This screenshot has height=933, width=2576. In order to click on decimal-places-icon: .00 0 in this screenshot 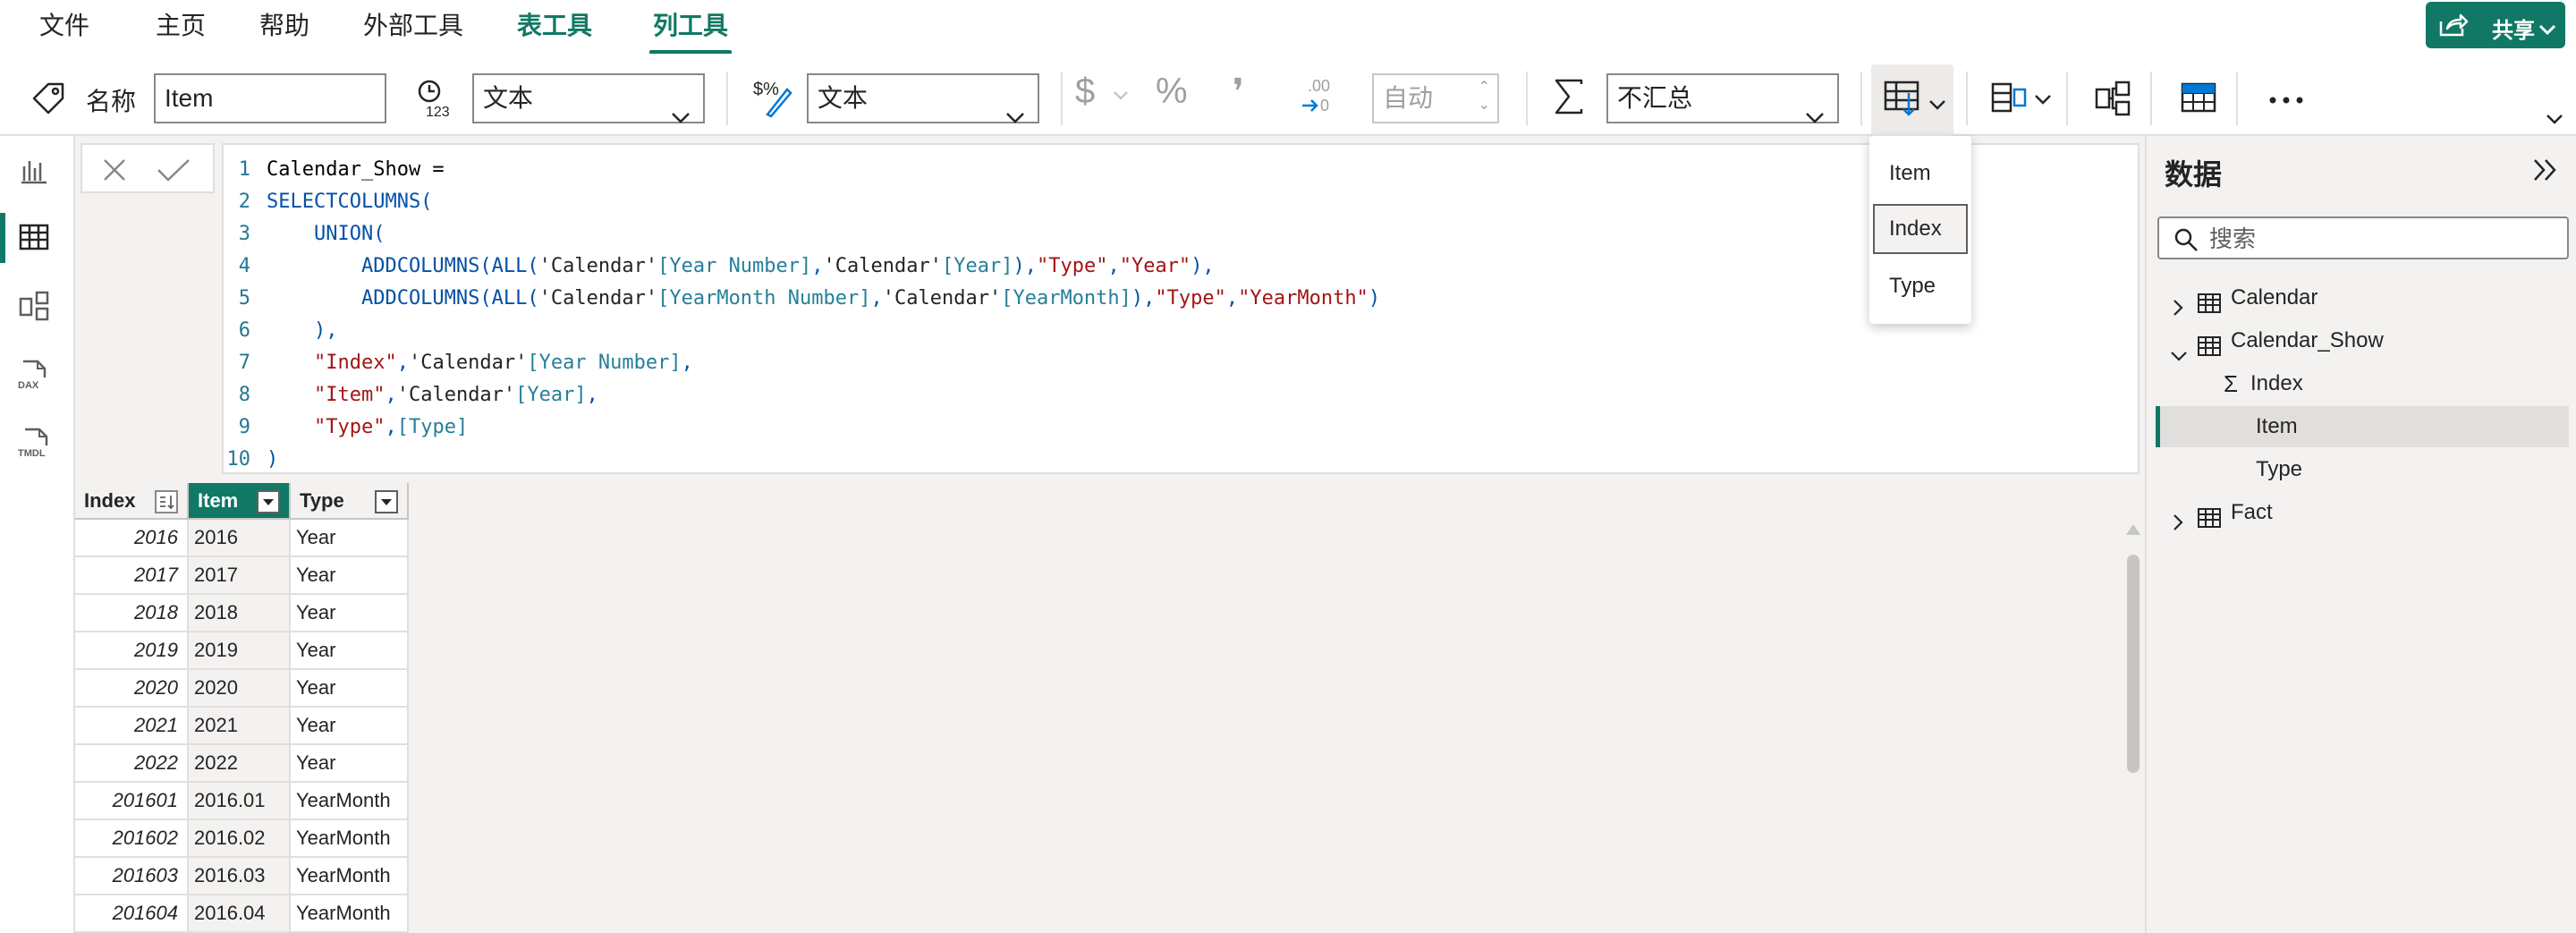, I will do `click(1319, 98)`.